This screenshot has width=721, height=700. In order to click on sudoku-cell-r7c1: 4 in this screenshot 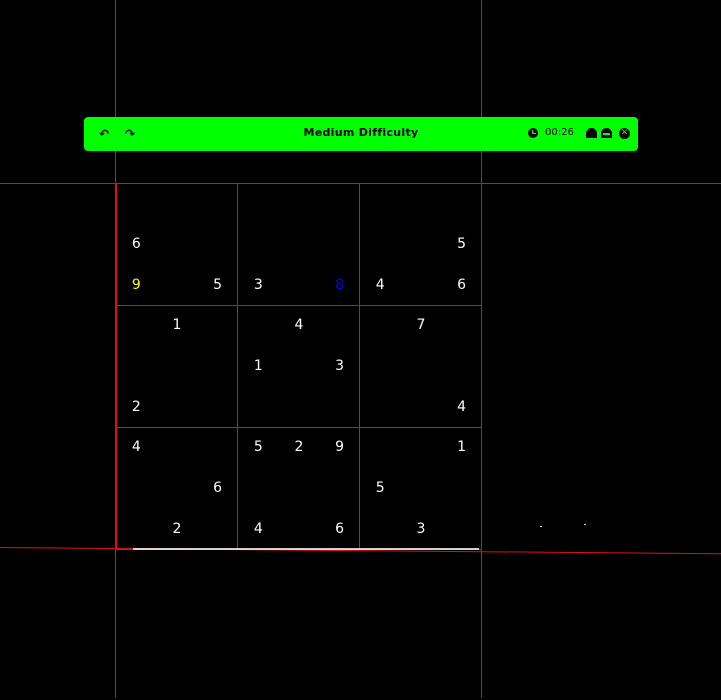, I will do `click(136, 447)`.